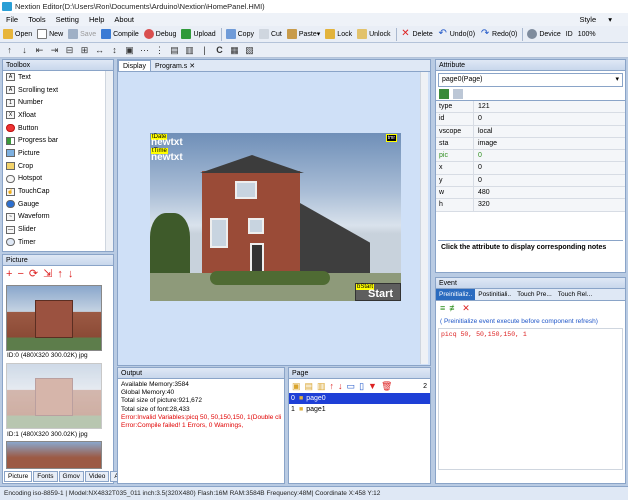  What do you see at coordinates (120, 34) in the screenshot?
I see `compile-button: Compile` at bounding box center [120, 34].